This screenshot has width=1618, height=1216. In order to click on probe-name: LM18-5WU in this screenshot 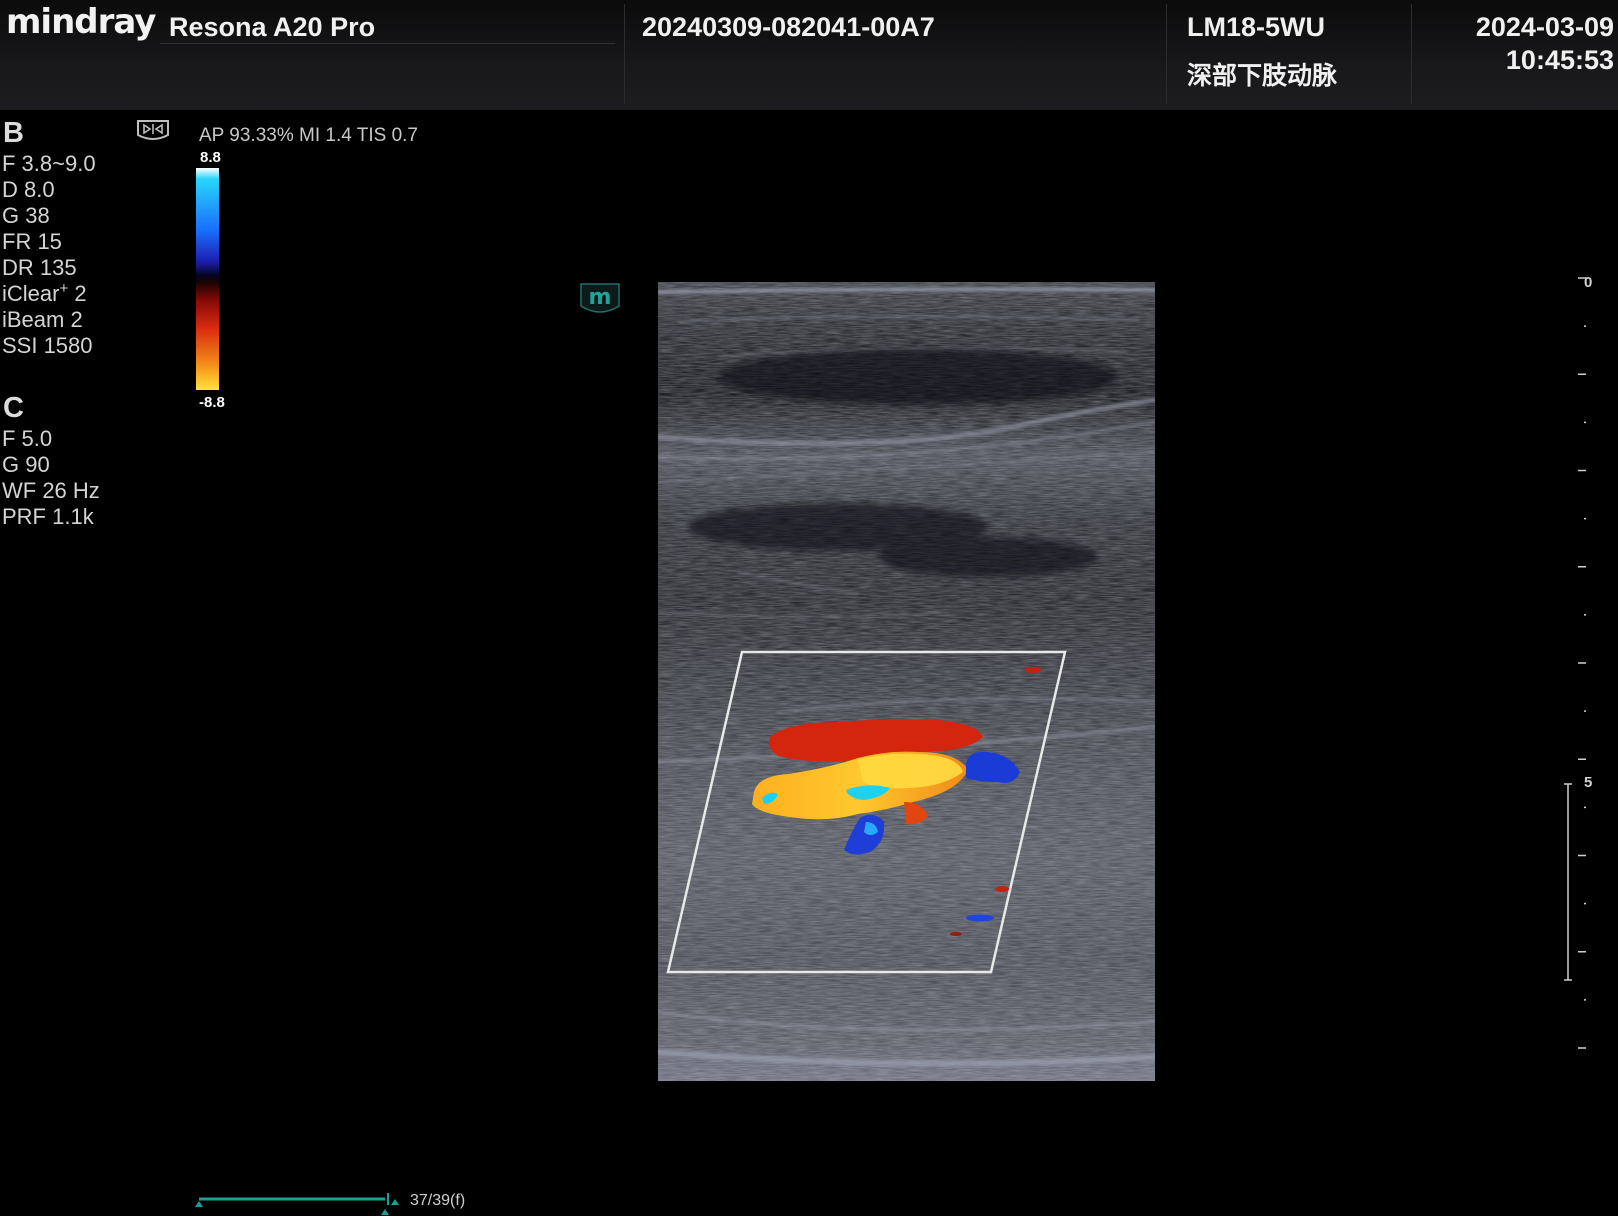, I will do `click(1256, 27)`.